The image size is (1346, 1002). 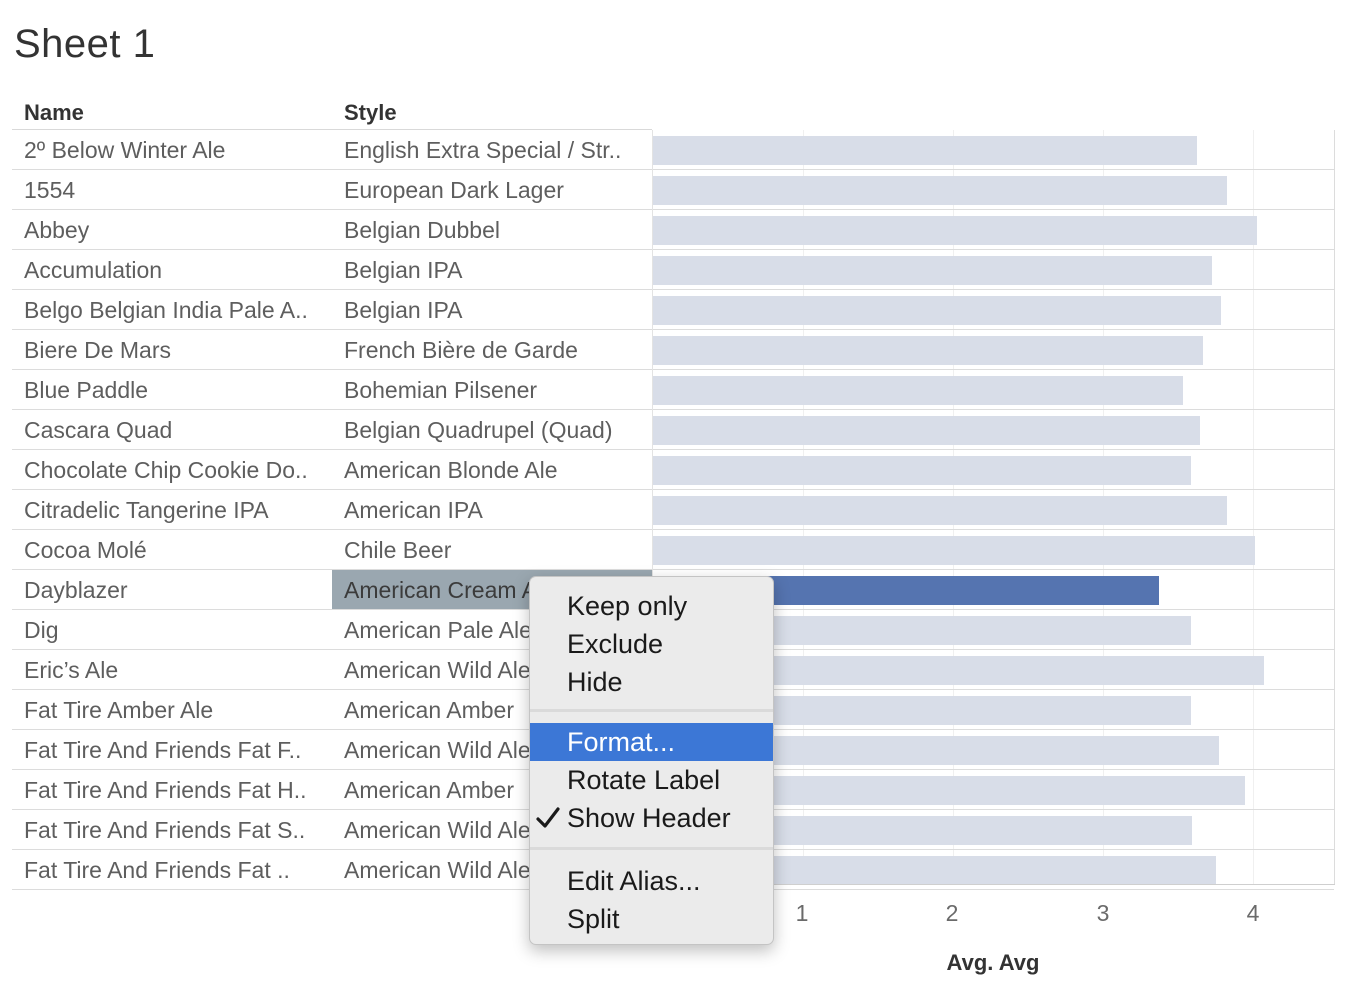 I want to click on name-cell: Fat Tire And Friends Fat H.., so click(x=179, y=789).